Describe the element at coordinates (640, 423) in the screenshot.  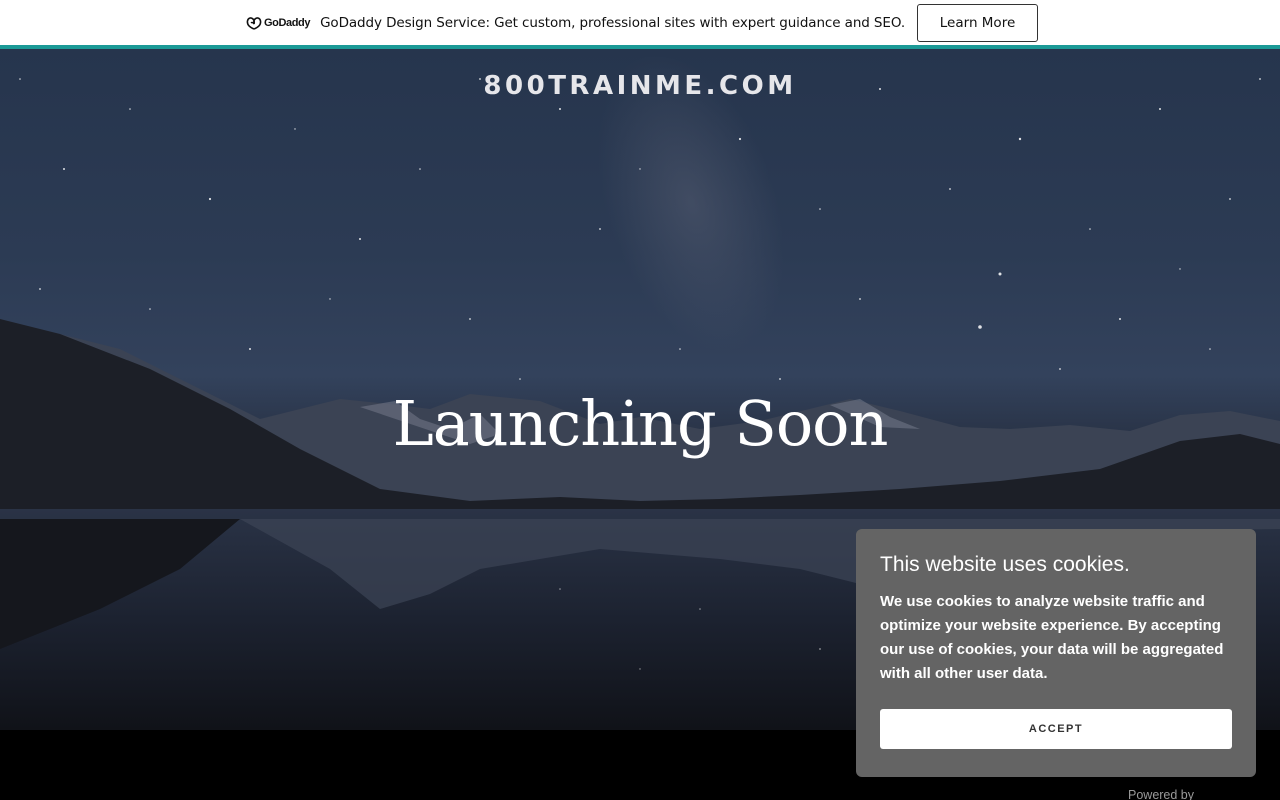
I see `launching-soon-heading: Launching Soon` at that location.